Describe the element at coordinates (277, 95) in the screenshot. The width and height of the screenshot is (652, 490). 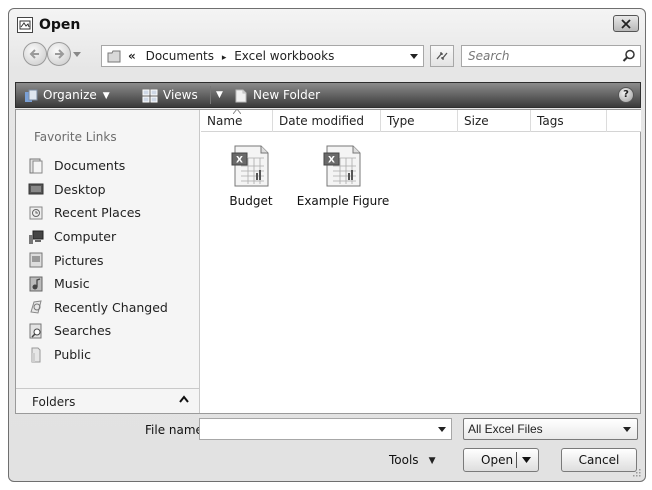
I see `new-folder-button: New Folder` at that location.